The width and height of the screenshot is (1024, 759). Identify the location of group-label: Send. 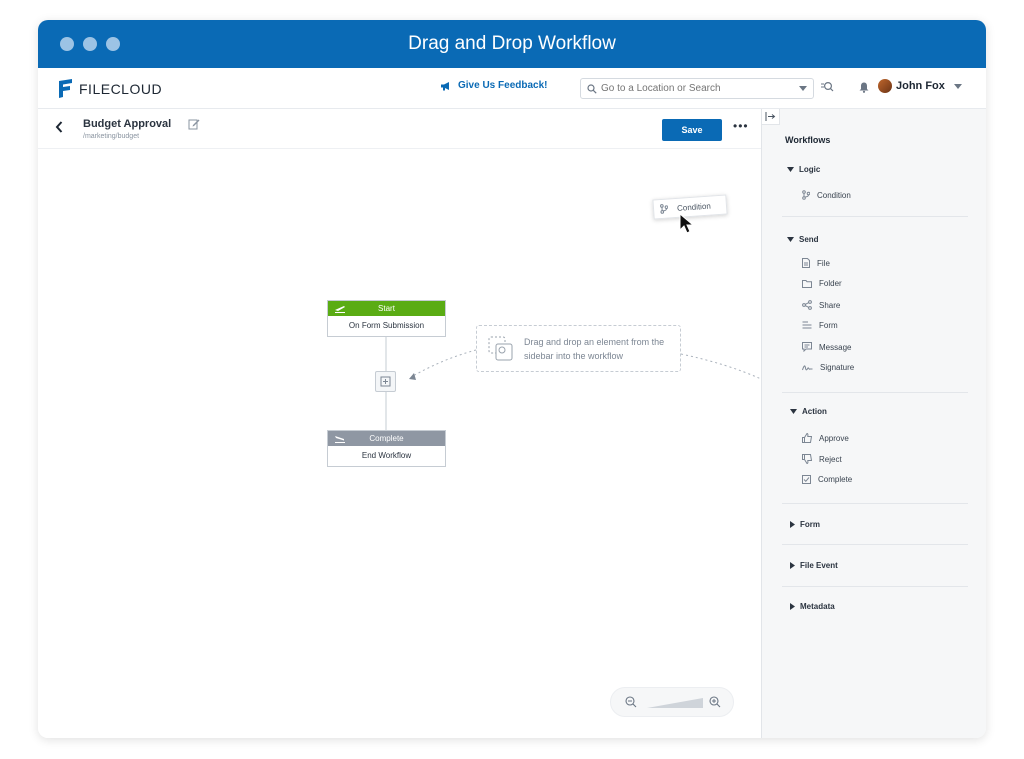
(809, 239).